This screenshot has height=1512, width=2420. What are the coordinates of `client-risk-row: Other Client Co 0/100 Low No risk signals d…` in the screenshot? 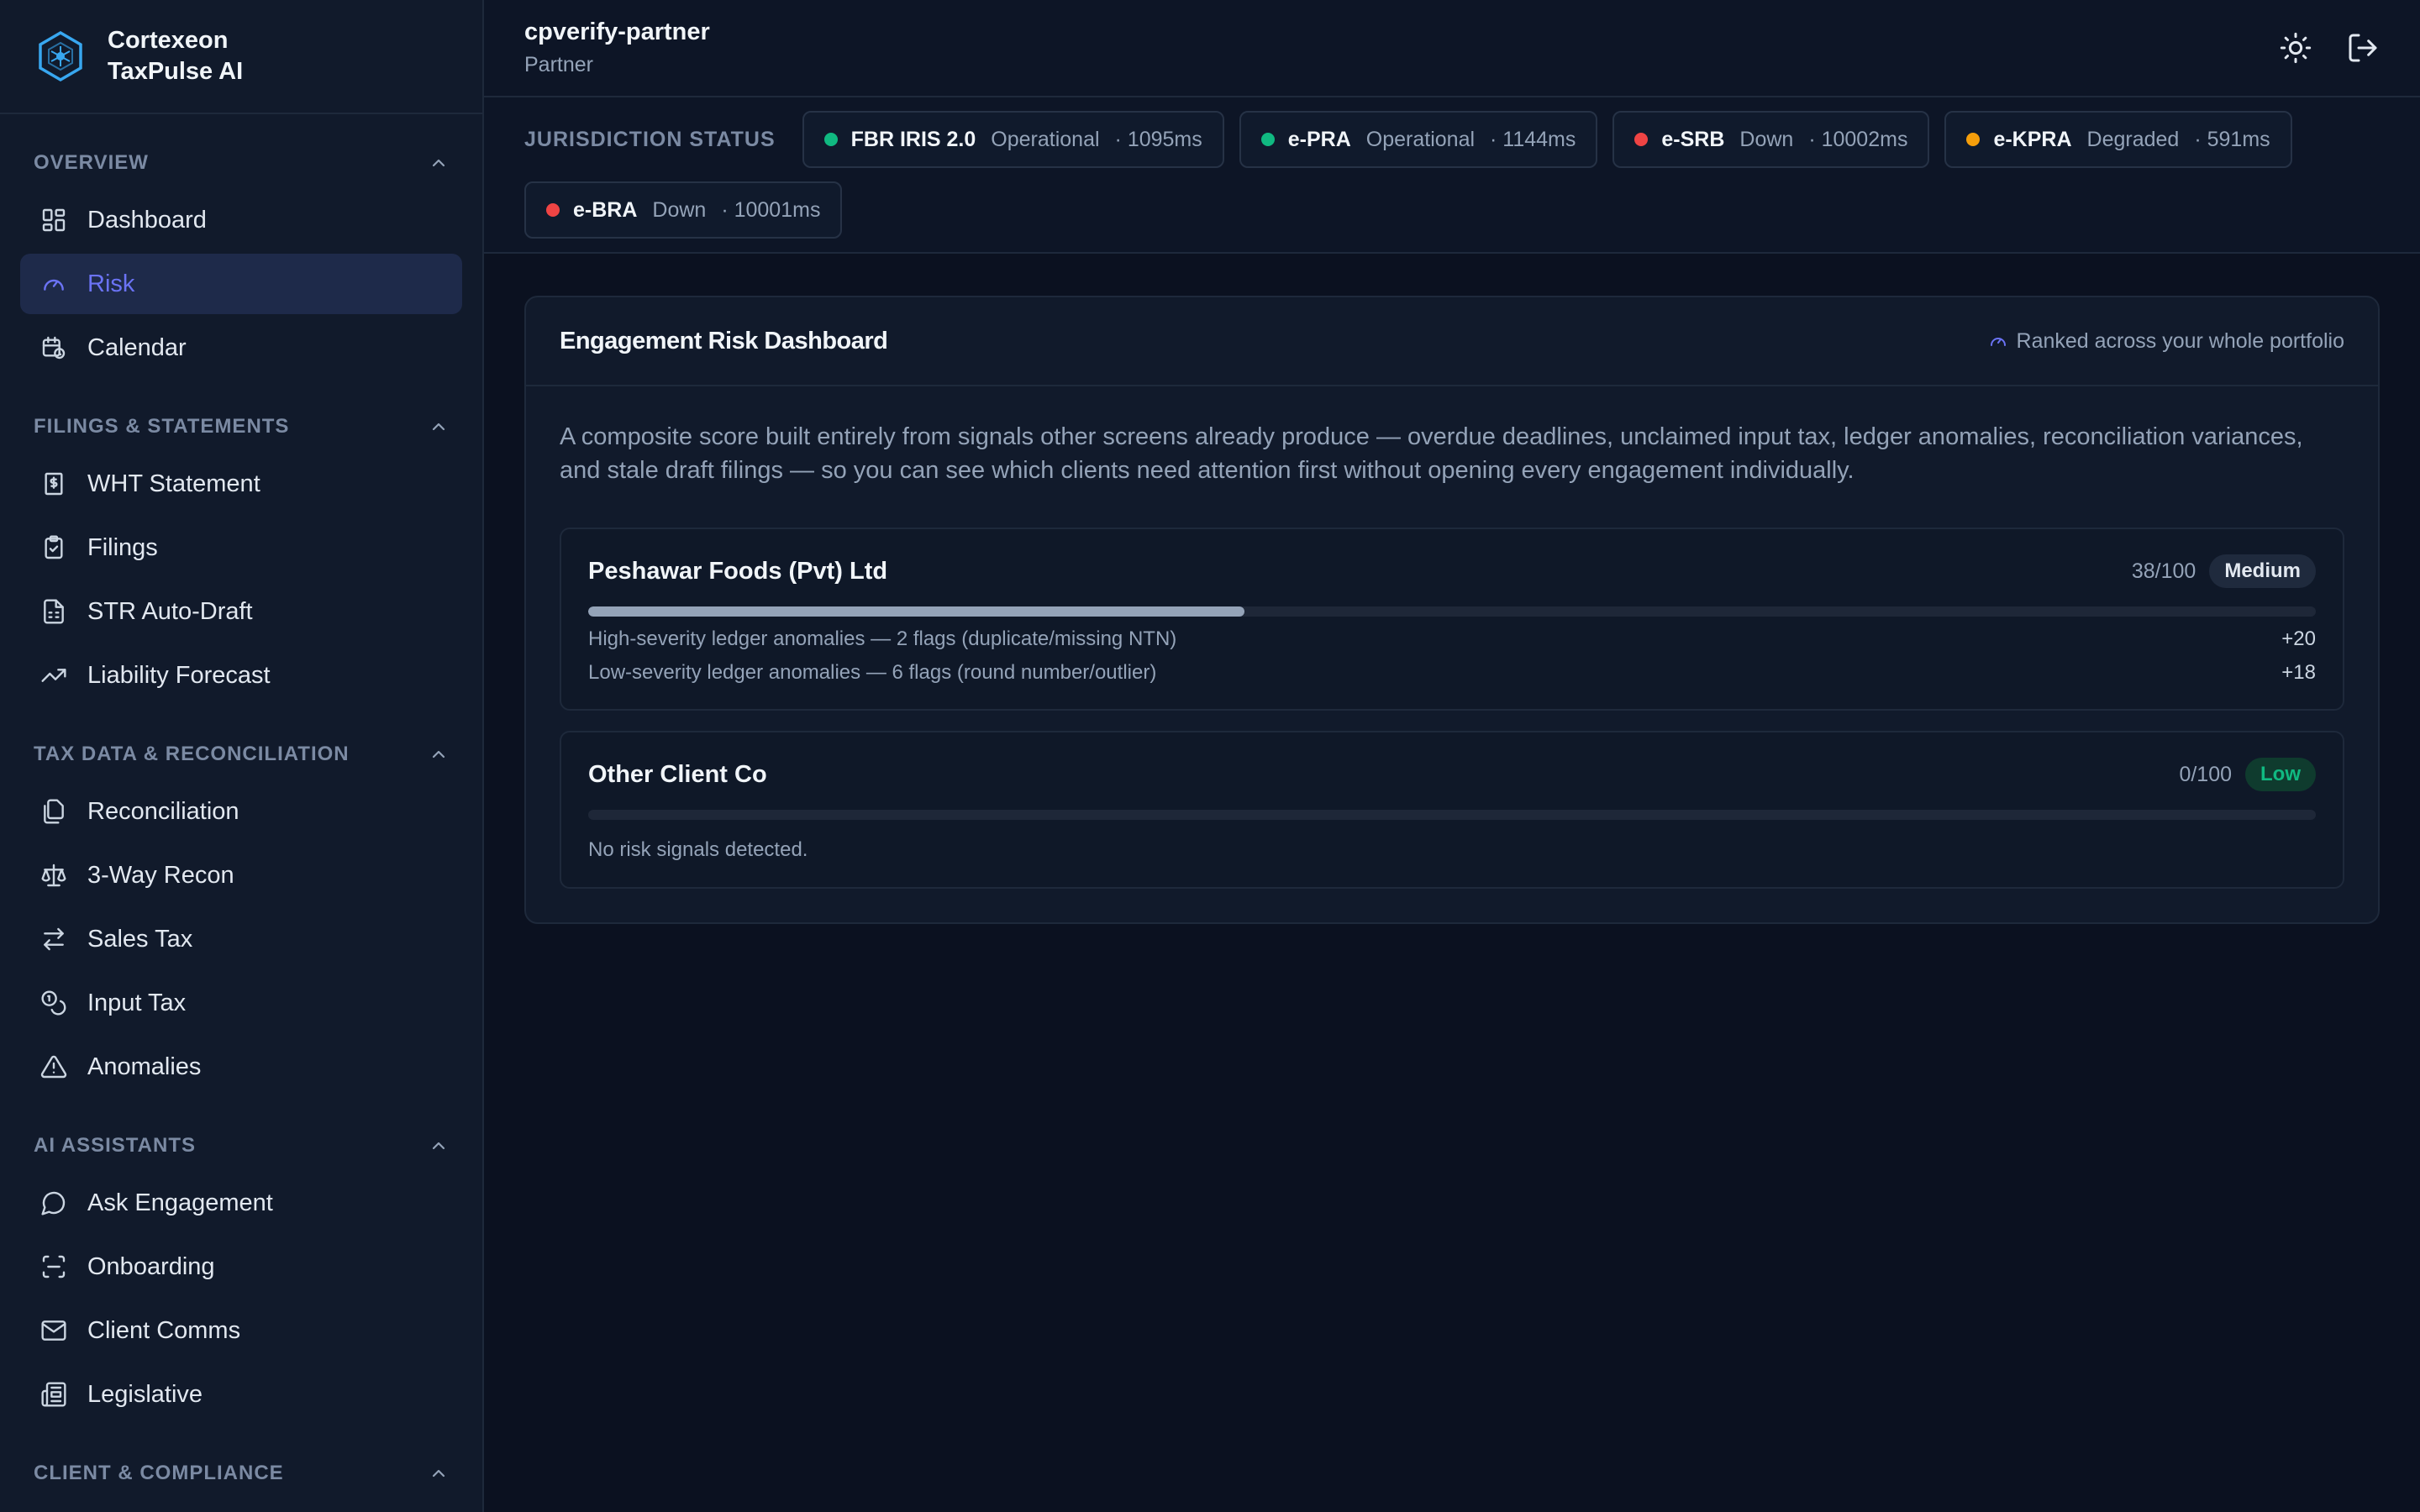 It's located at (1452, 810).